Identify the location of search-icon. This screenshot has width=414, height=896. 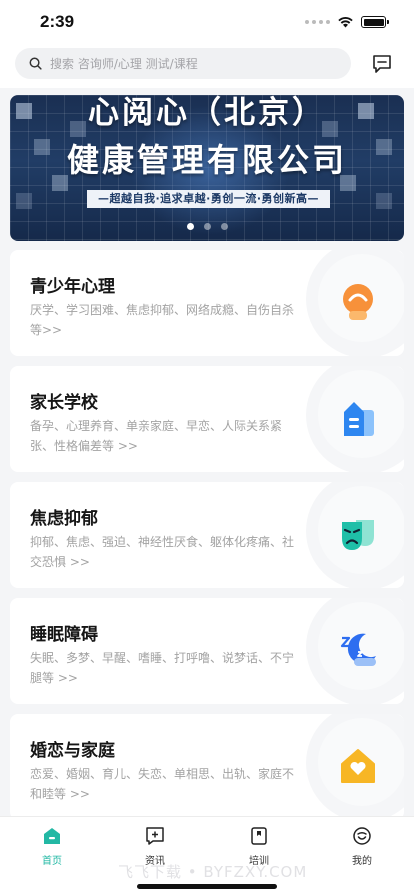
(35, 63).